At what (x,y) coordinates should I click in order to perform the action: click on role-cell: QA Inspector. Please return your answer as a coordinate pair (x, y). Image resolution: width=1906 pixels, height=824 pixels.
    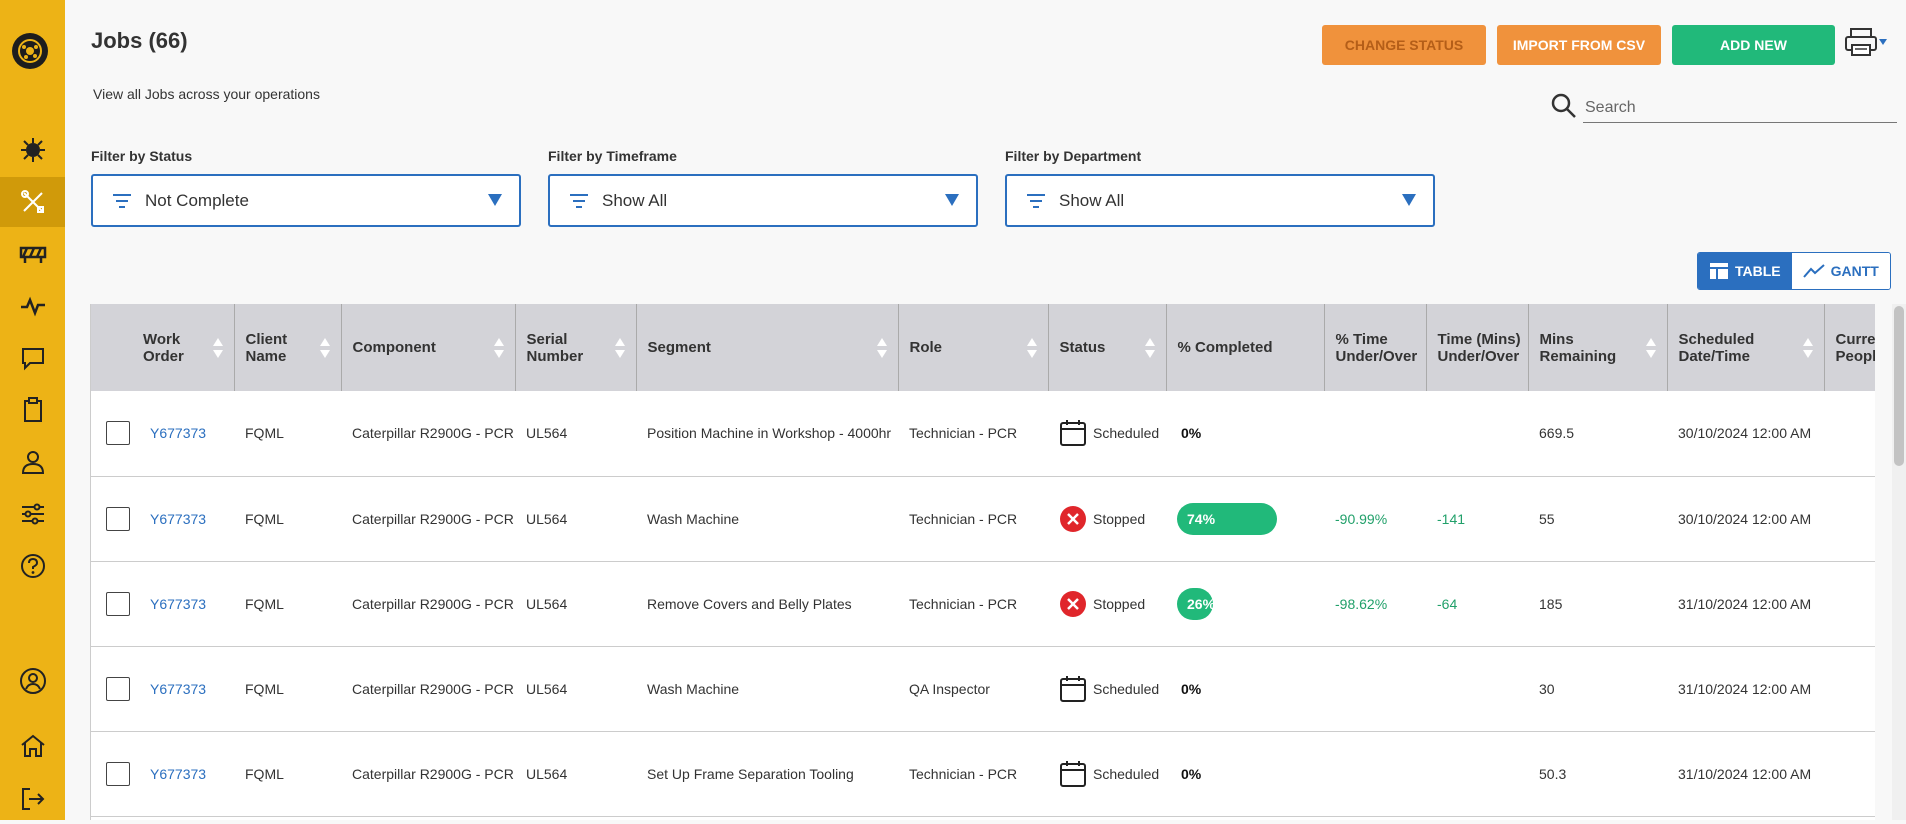
    Looking at the image, I should click on (973, 689).